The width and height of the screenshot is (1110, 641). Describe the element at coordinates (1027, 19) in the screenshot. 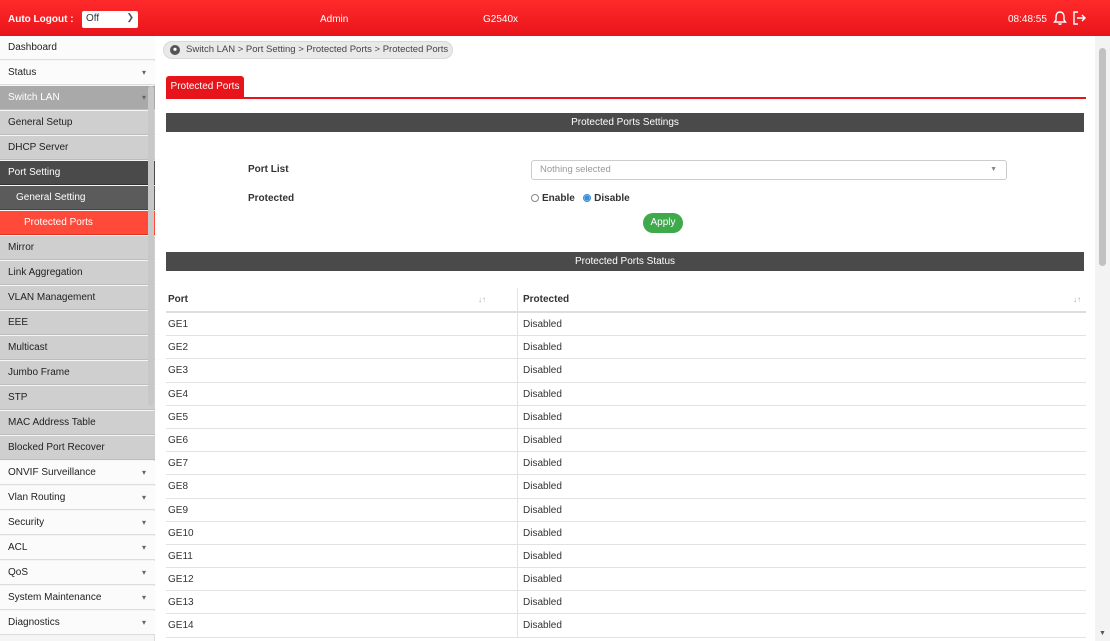

I see `clock: 08:48:55` at that location.